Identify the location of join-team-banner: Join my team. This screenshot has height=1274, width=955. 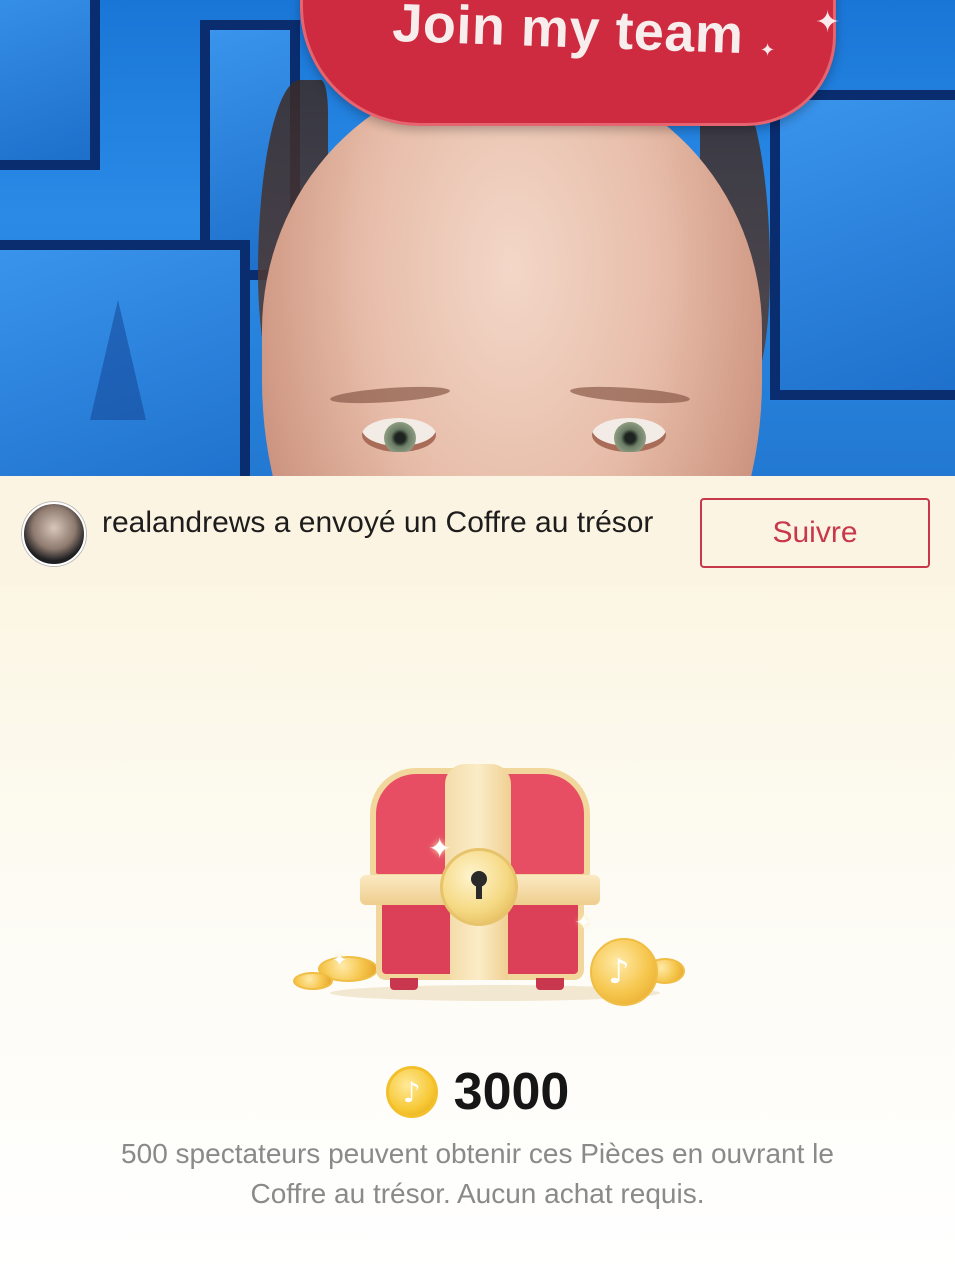
(568, 63).